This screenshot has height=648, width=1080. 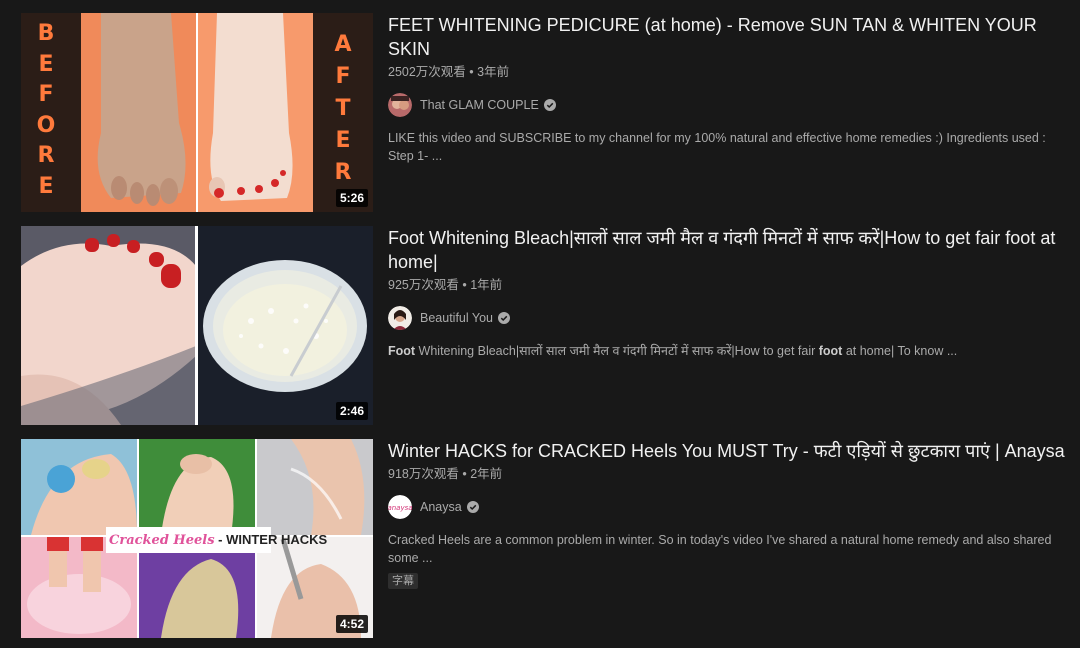 What do you see at coordinates (423, 474) in the screenshot?
I see `view-count: 918万次观看` at bounding box center [423, 474].